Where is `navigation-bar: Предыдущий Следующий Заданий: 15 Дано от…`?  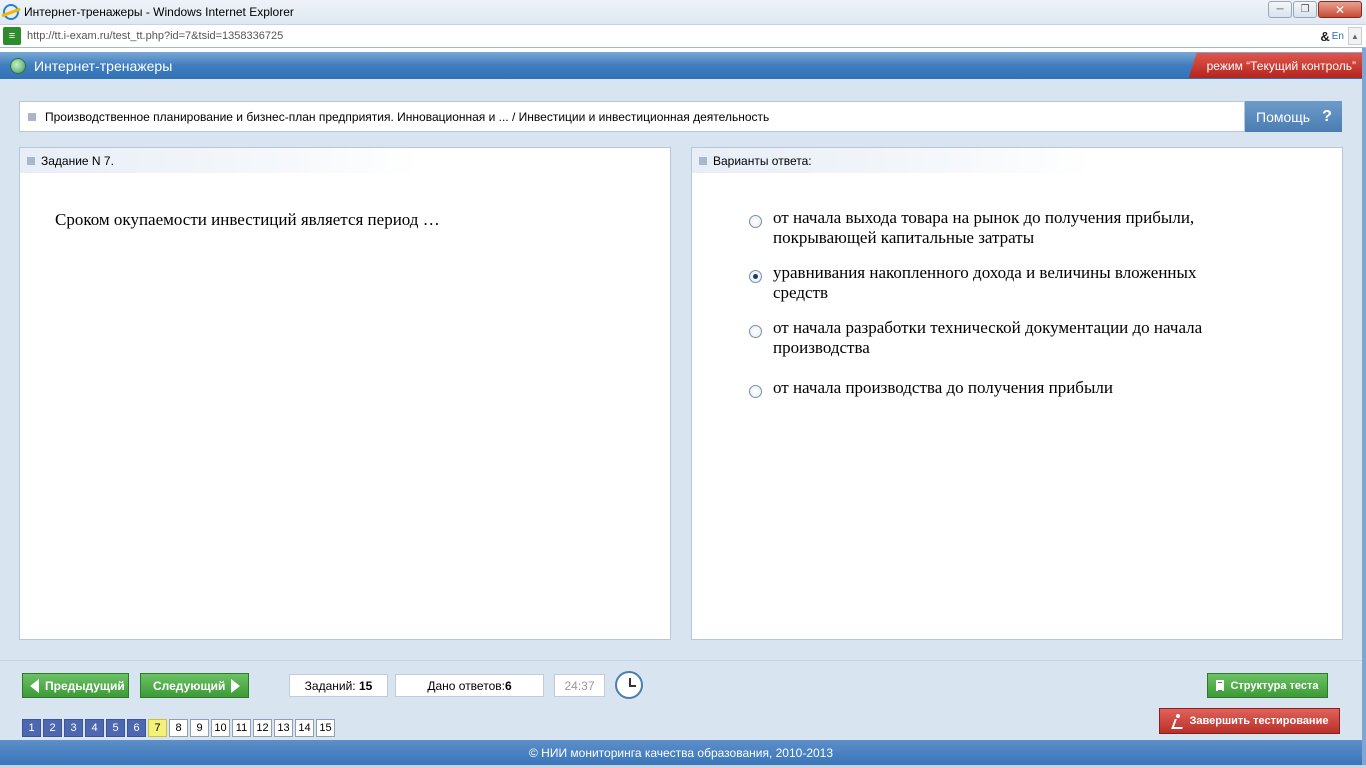 navigation-bar: Предыдущий Следующий Заданий: 15 Дано от… is located at coordinates (681, 700).